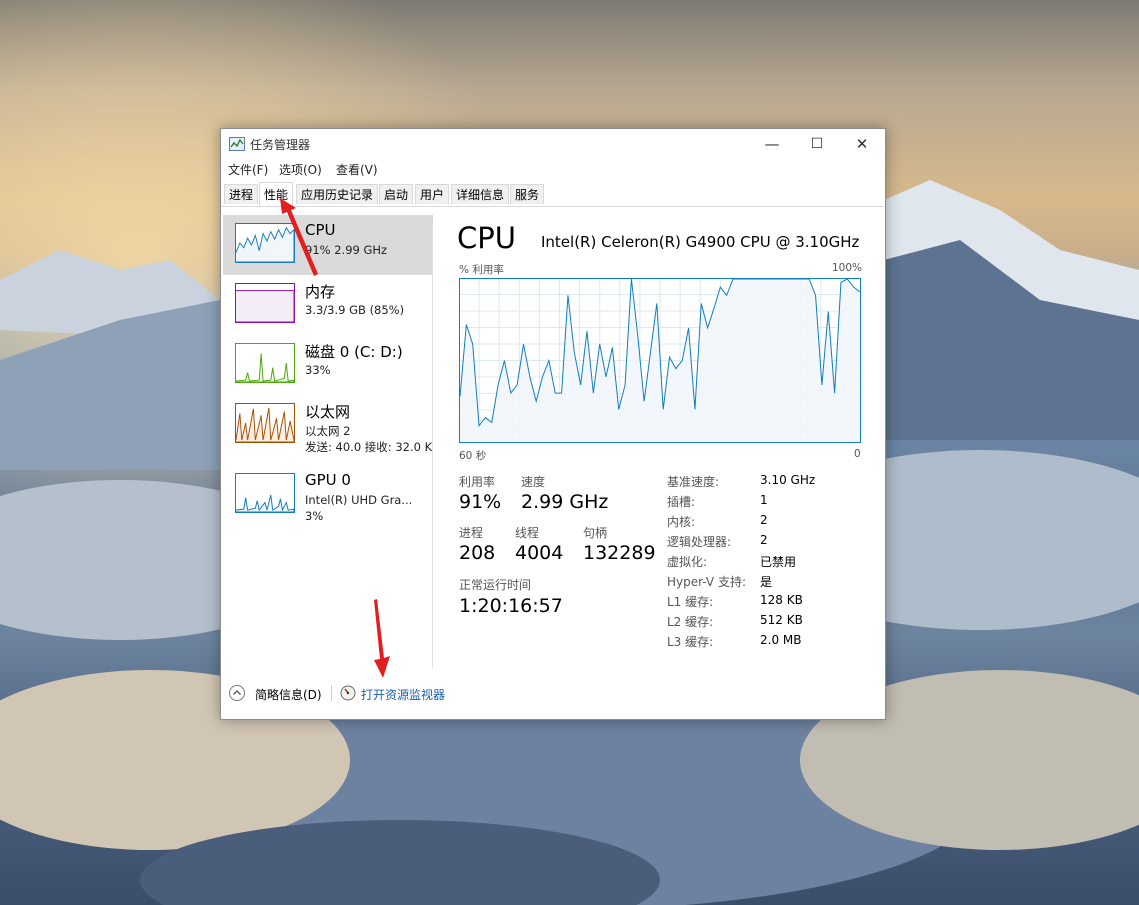 This screenshot has width=1139, height=905. I want to click on spec-virtualization-value: 已禁用, so click(778, 562).